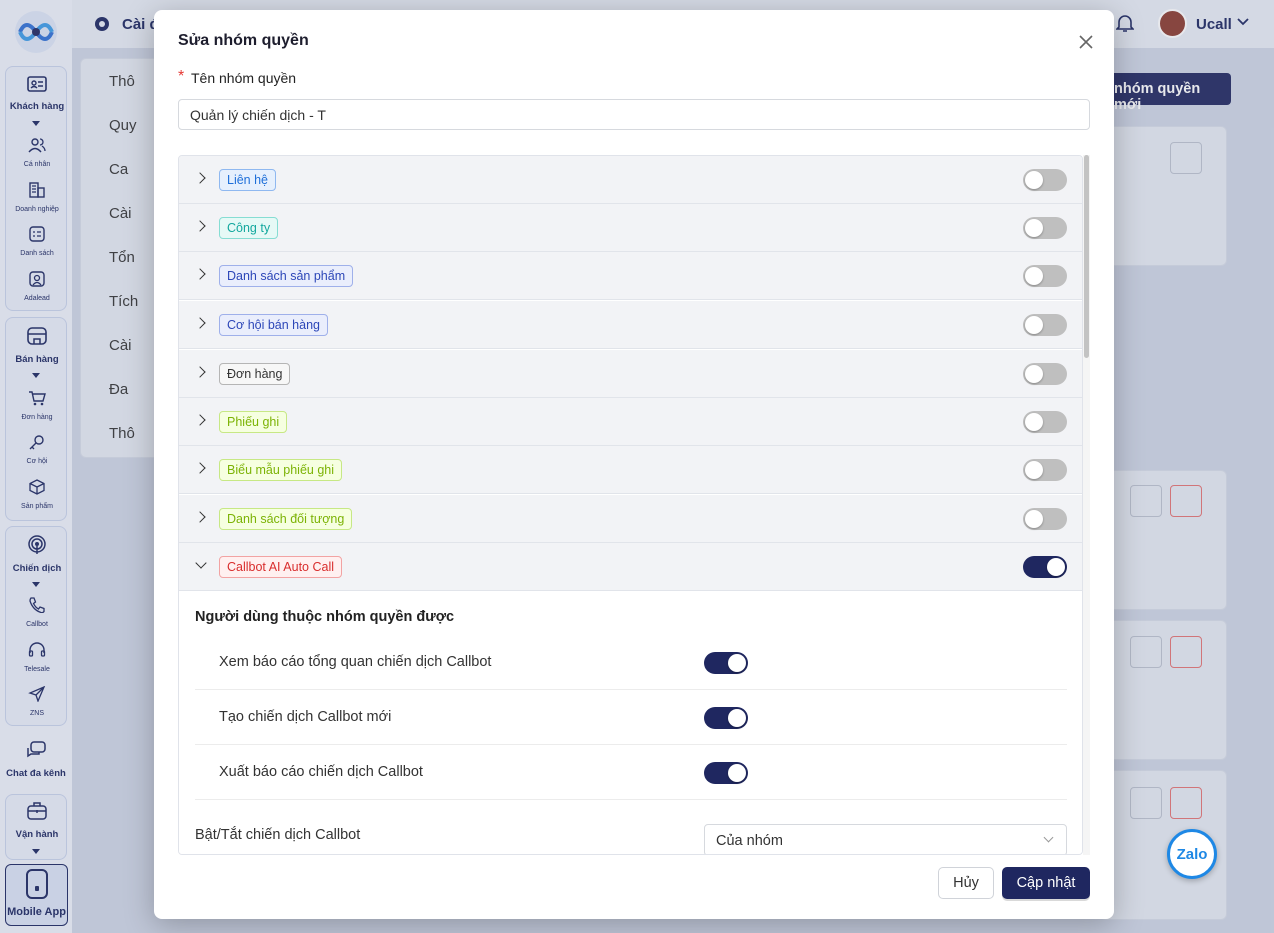  Describe the element at coordinates (630, 519) in the screenshot. I see `module-row: Danh sách đối tượng` at that location.